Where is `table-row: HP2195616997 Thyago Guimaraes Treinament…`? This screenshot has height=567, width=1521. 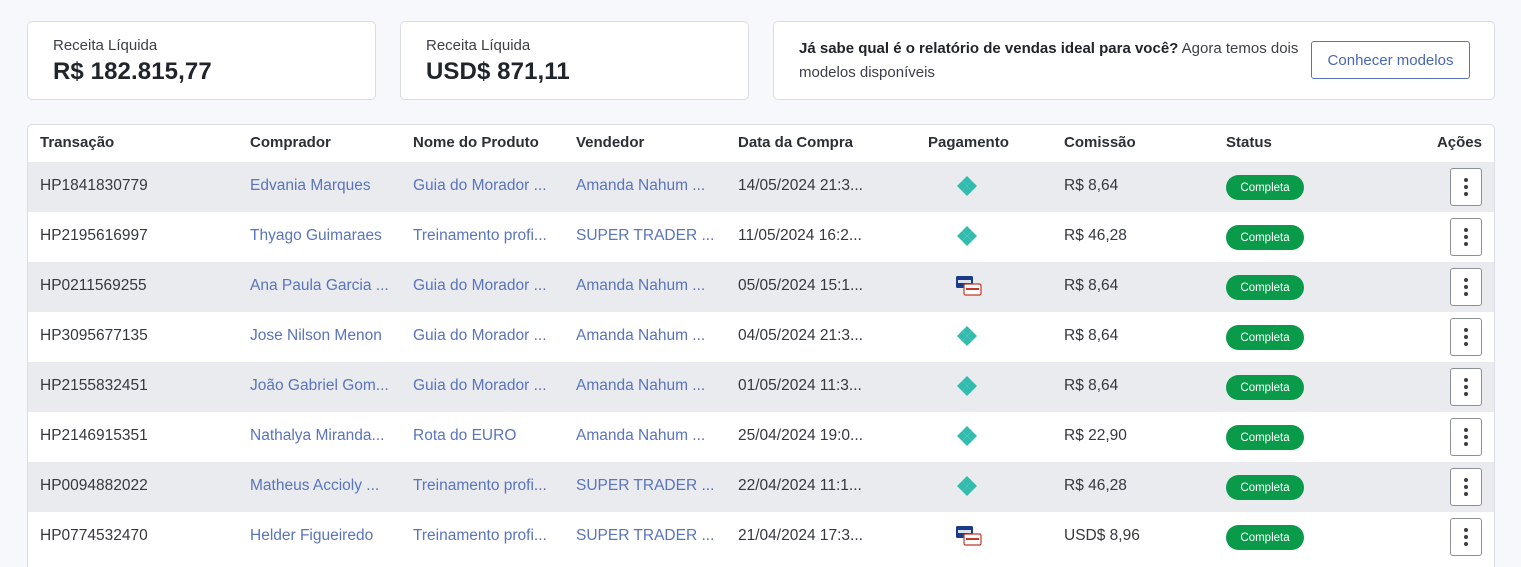 table-row: HP2195616997 Thyago Guimaraes Treinament… is located at coordinates (761, 237).